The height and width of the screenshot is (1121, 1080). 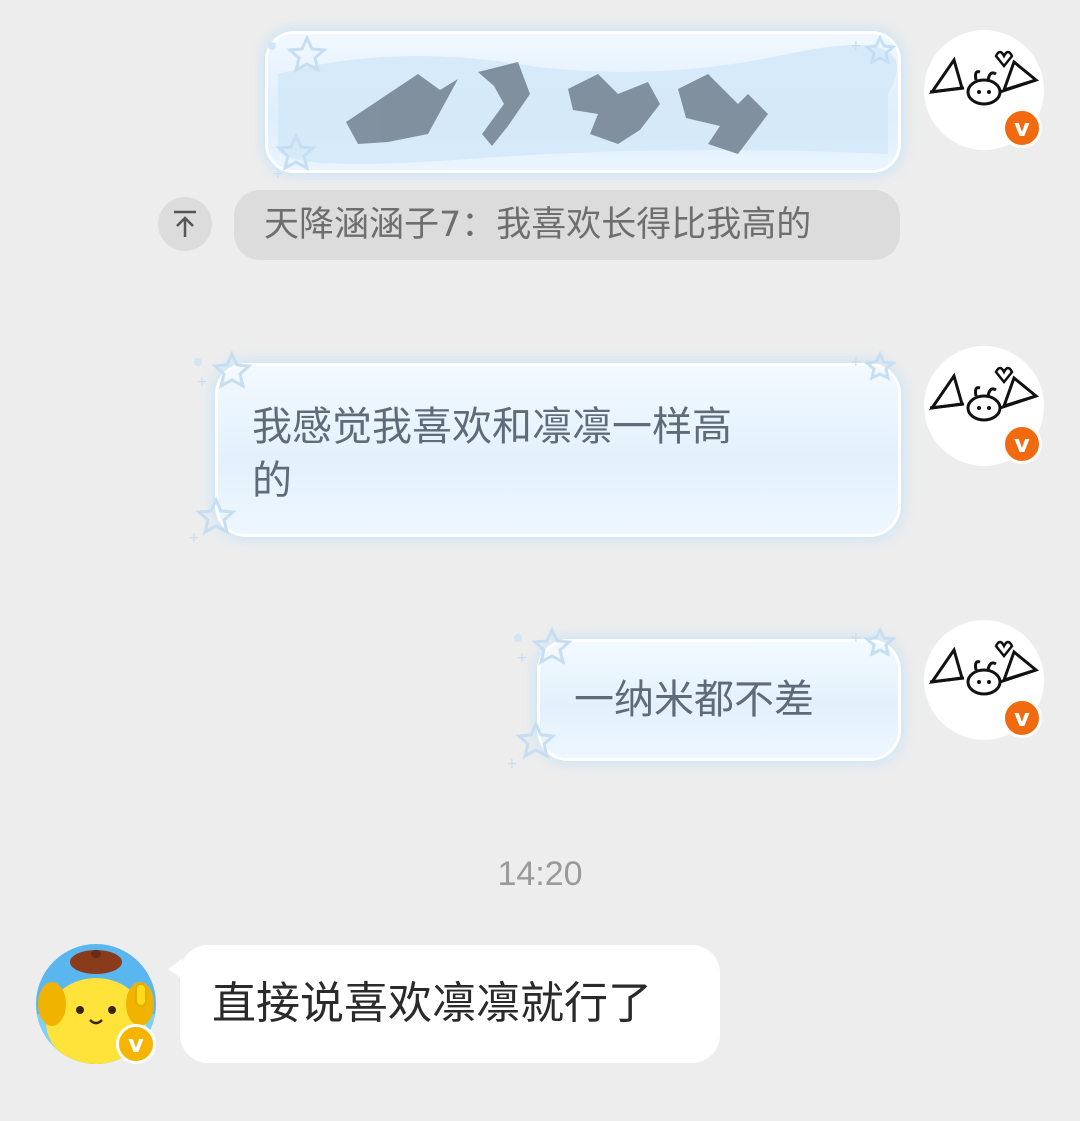 I want to click on incoming-message-bubble: 直接说喜欢凛凛就行了, so click(x=444, y=1004).